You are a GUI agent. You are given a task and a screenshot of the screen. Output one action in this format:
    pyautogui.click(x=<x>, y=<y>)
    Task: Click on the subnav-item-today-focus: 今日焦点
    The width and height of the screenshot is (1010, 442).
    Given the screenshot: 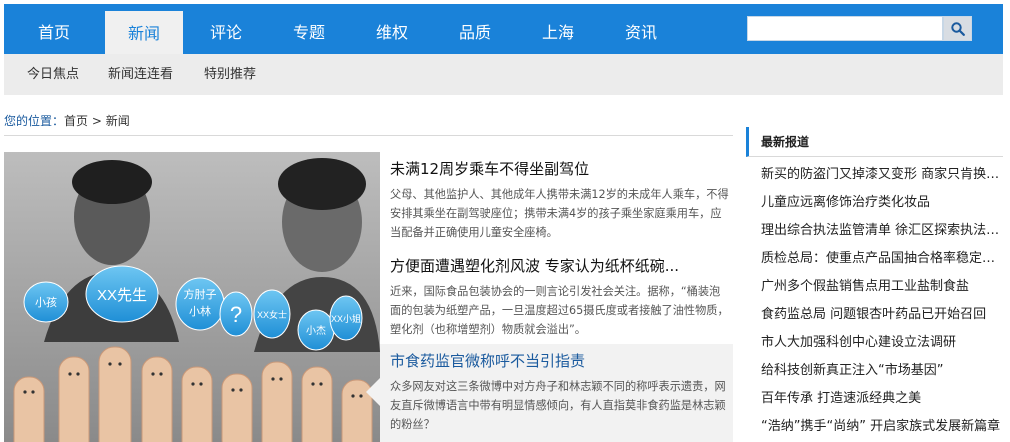 What is the action you would take?
    pyautogui.click(x=53, y=74)
    